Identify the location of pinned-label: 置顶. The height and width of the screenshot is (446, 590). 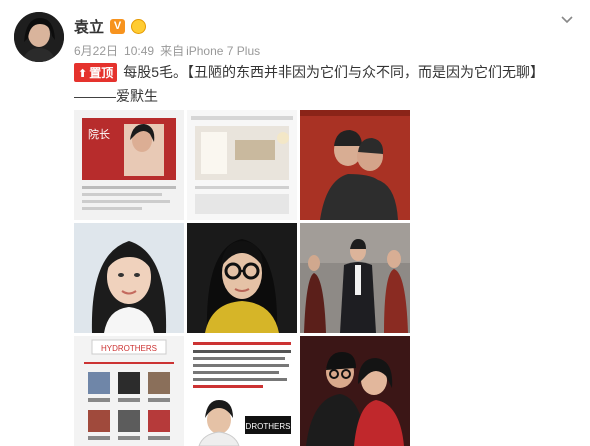
(101, 73).